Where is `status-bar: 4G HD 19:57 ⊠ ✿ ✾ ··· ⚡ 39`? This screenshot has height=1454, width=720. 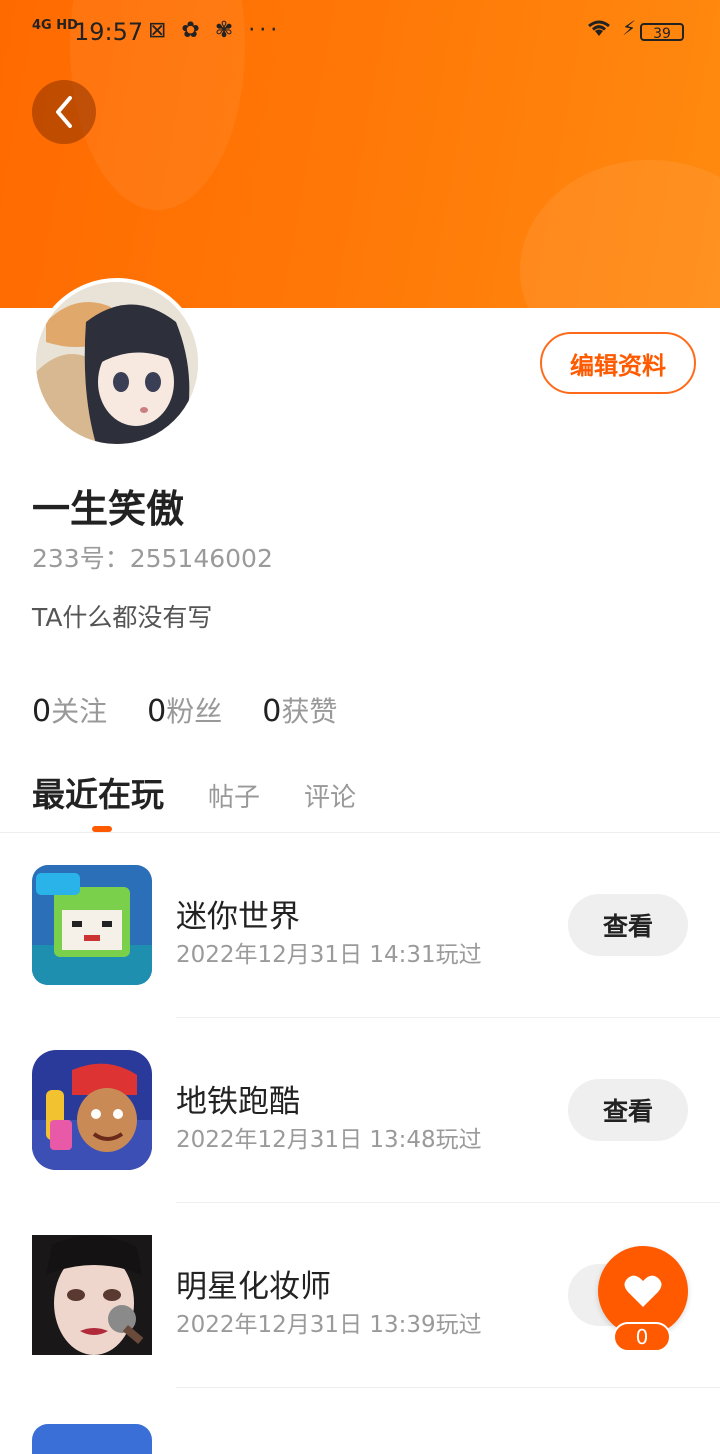 status-bar: 4G HD 19:57 ⊠ ✿ ✾ ··· ⚡ 39 is located at coordinates (360, 32).